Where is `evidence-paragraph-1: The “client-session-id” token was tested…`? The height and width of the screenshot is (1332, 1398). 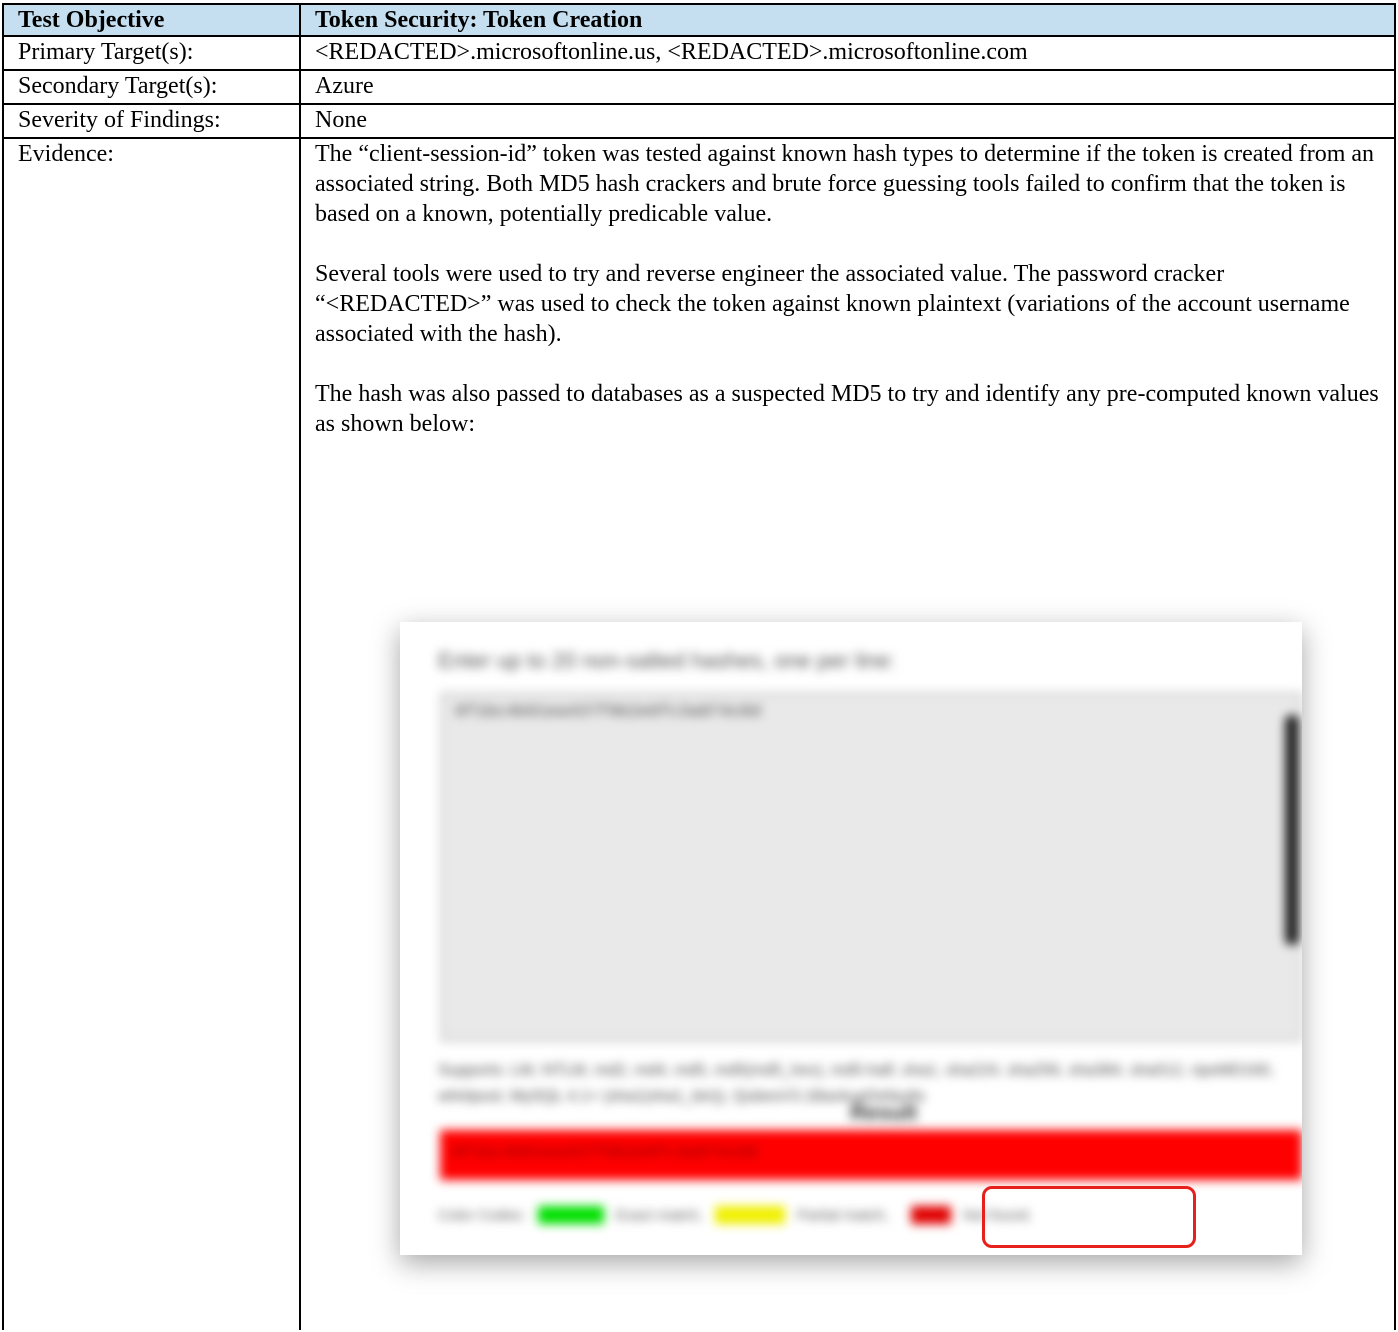 evidence-paragraph-1: The “client-session-id” token was tested… is located at coordinates (845, 184).